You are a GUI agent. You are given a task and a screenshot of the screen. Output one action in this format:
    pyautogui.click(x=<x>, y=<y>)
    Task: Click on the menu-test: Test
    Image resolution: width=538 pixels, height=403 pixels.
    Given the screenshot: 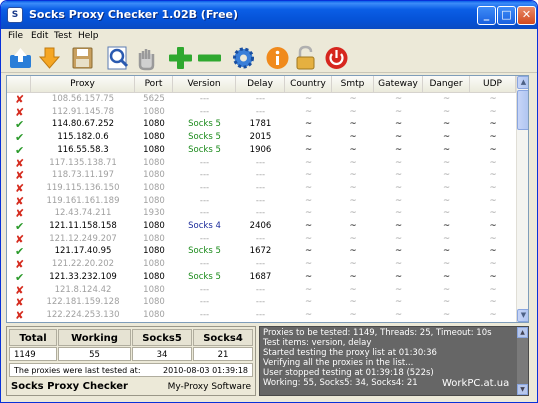 What is the action you would take?
    pyautogui.click(x=63, y=36)
    